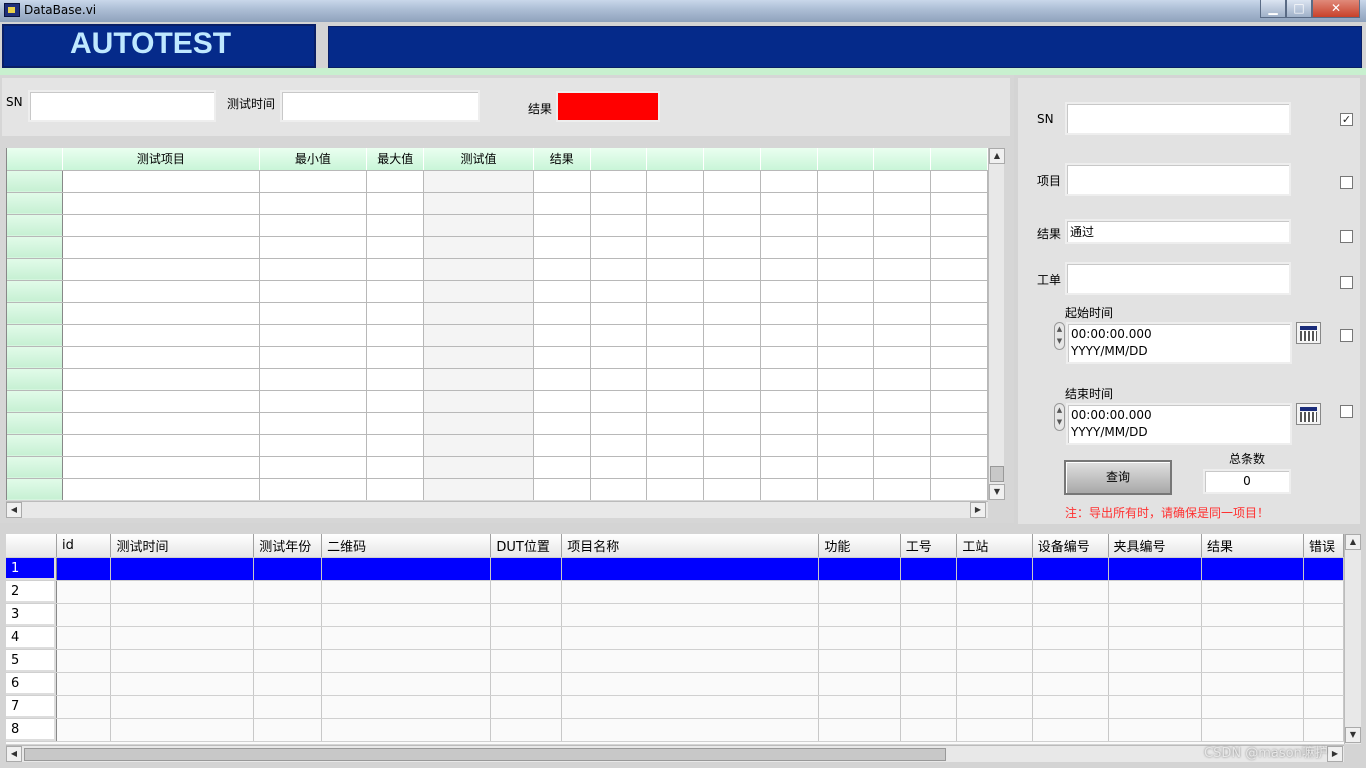 The width and height of the screenshot is (1366, 768). I want to click on results-row: 1, so click(675, 569).